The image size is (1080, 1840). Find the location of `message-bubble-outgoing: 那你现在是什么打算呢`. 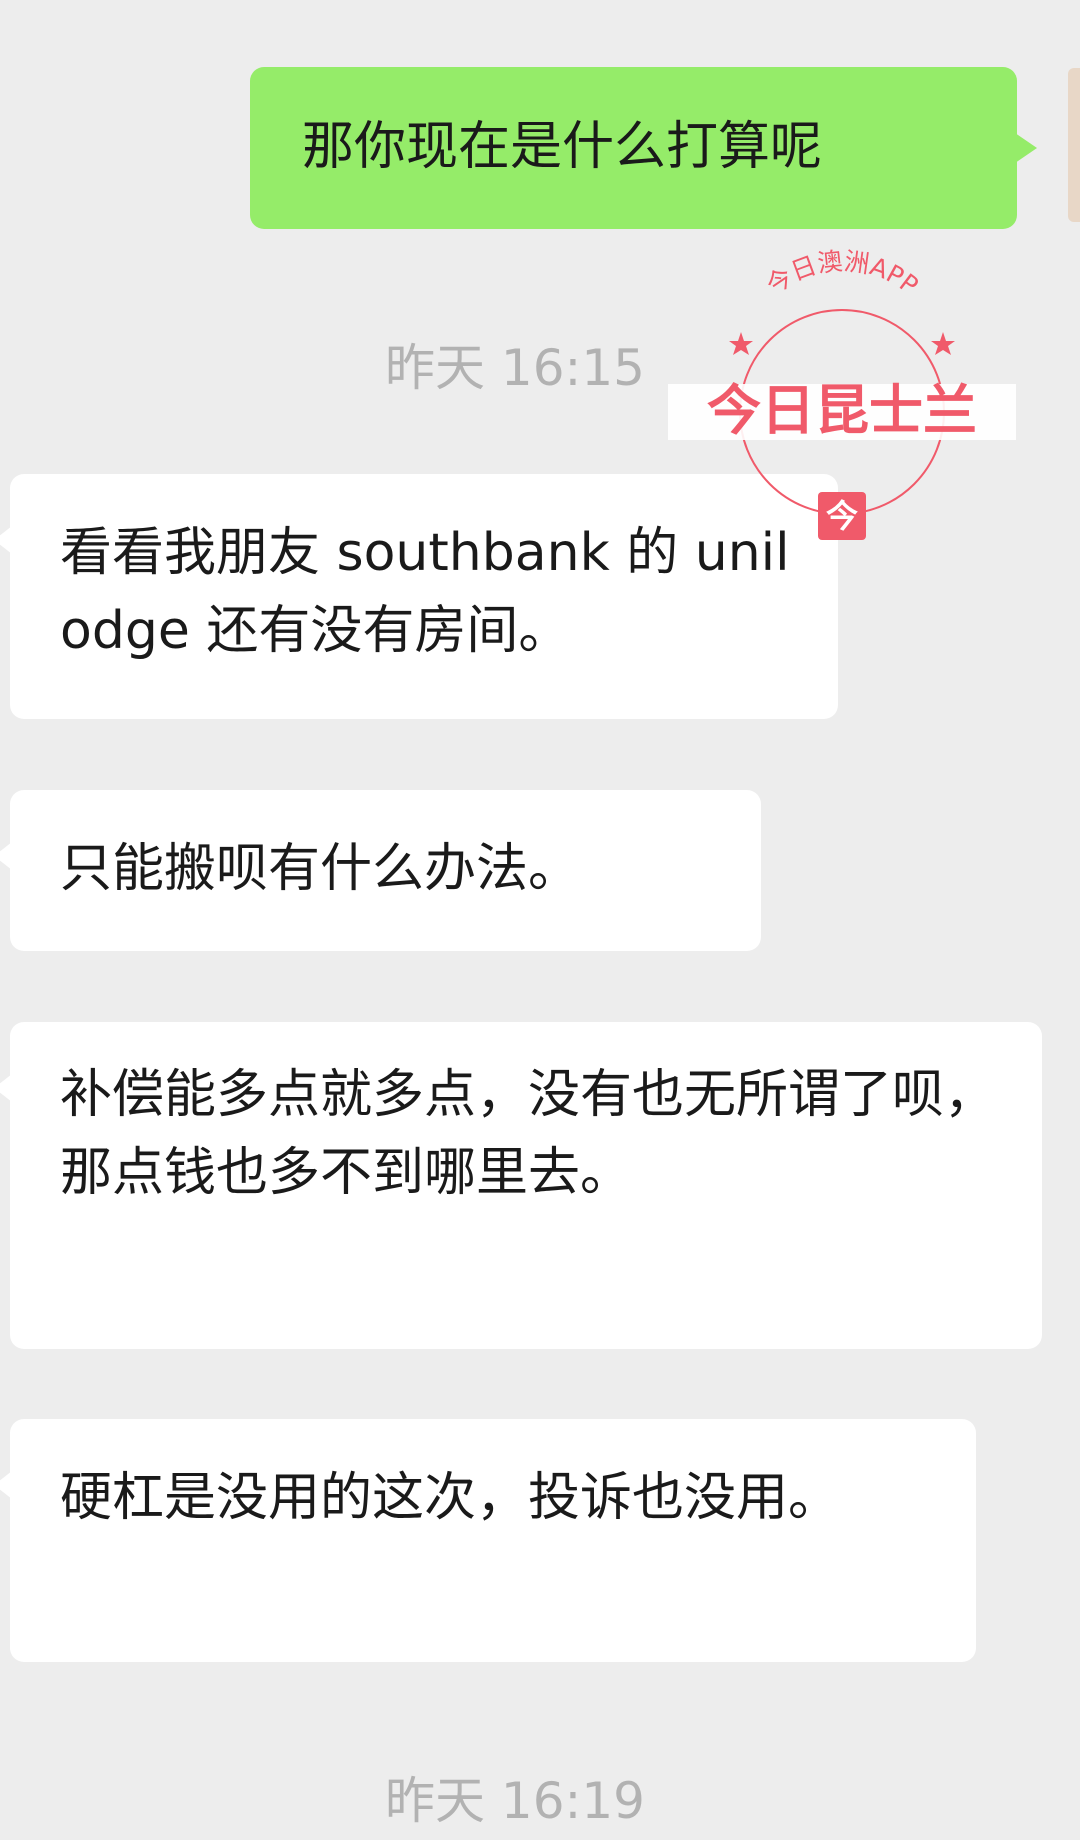

message-bubble-outgoing: 那你现在是什么打算呢 is located at coordinates (643, 148).